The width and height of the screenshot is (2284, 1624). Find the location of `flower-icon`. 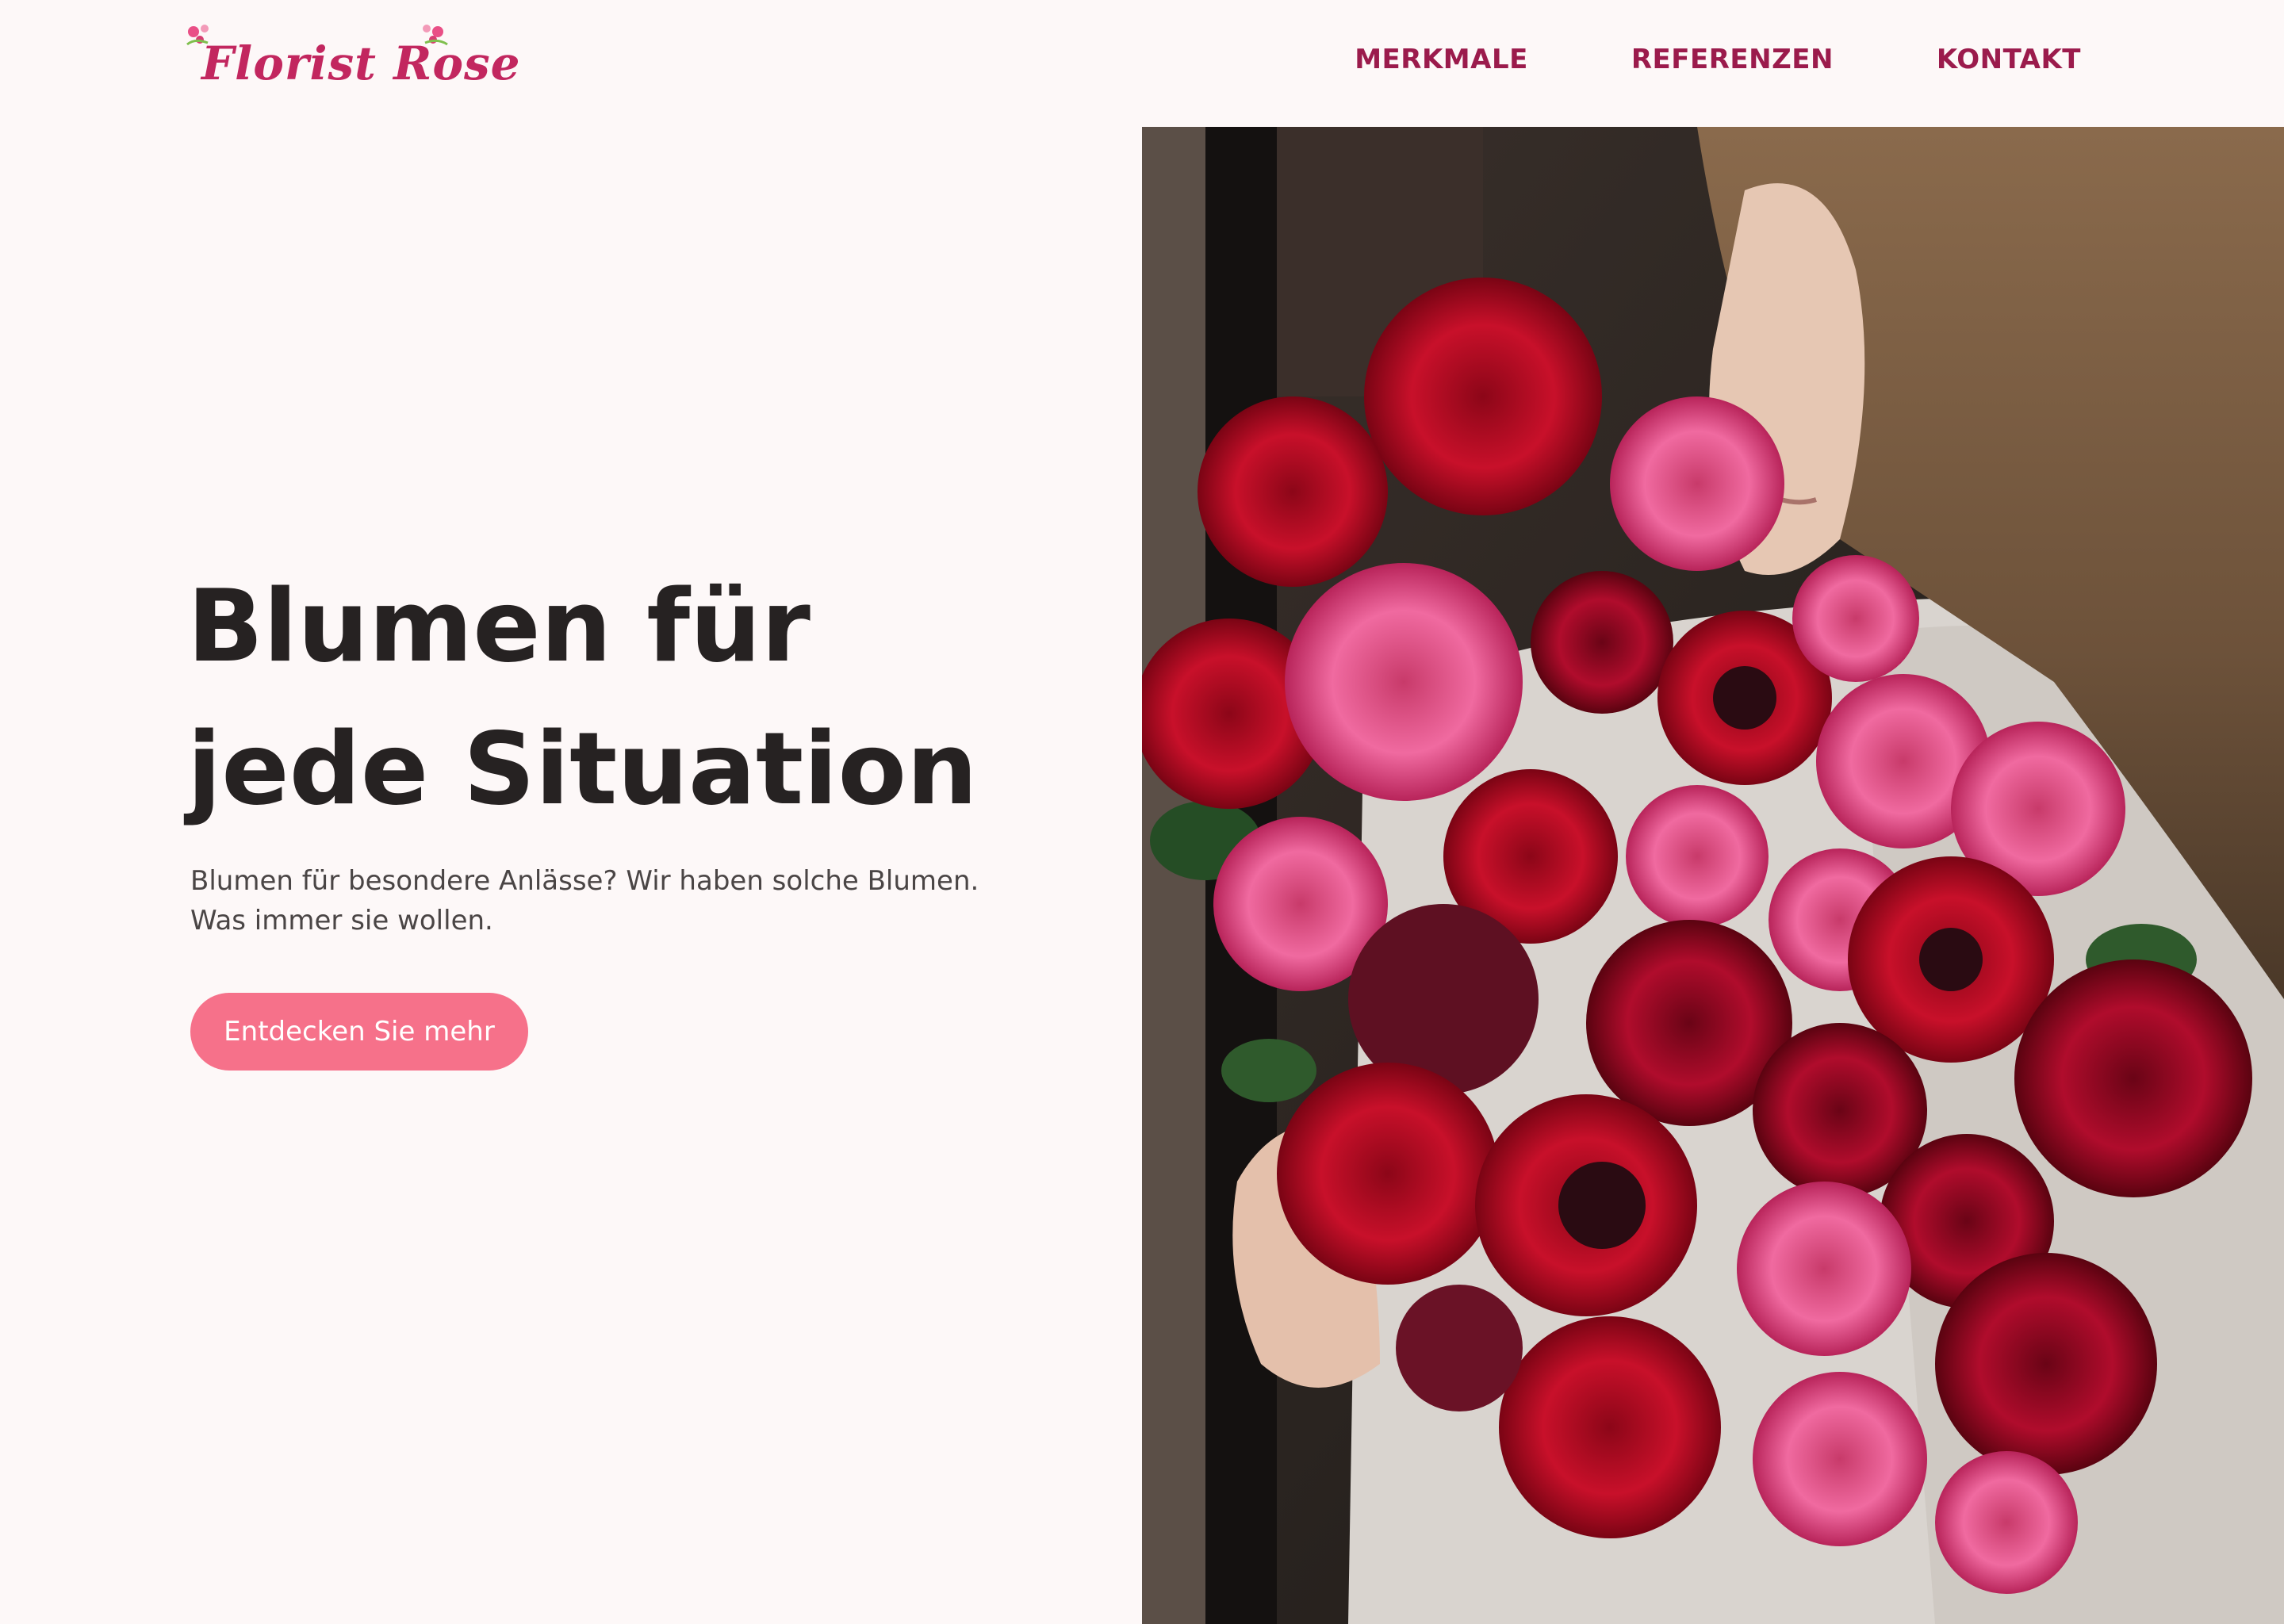

flower-icon is located at coordinates (435, 35).